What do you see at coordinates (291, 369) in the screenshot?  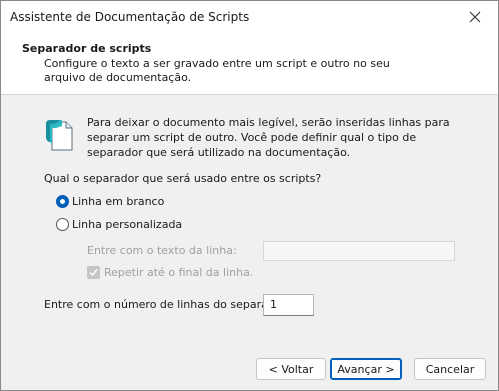 I see `back-button: < Voltar` at bounding box center [291, 369].